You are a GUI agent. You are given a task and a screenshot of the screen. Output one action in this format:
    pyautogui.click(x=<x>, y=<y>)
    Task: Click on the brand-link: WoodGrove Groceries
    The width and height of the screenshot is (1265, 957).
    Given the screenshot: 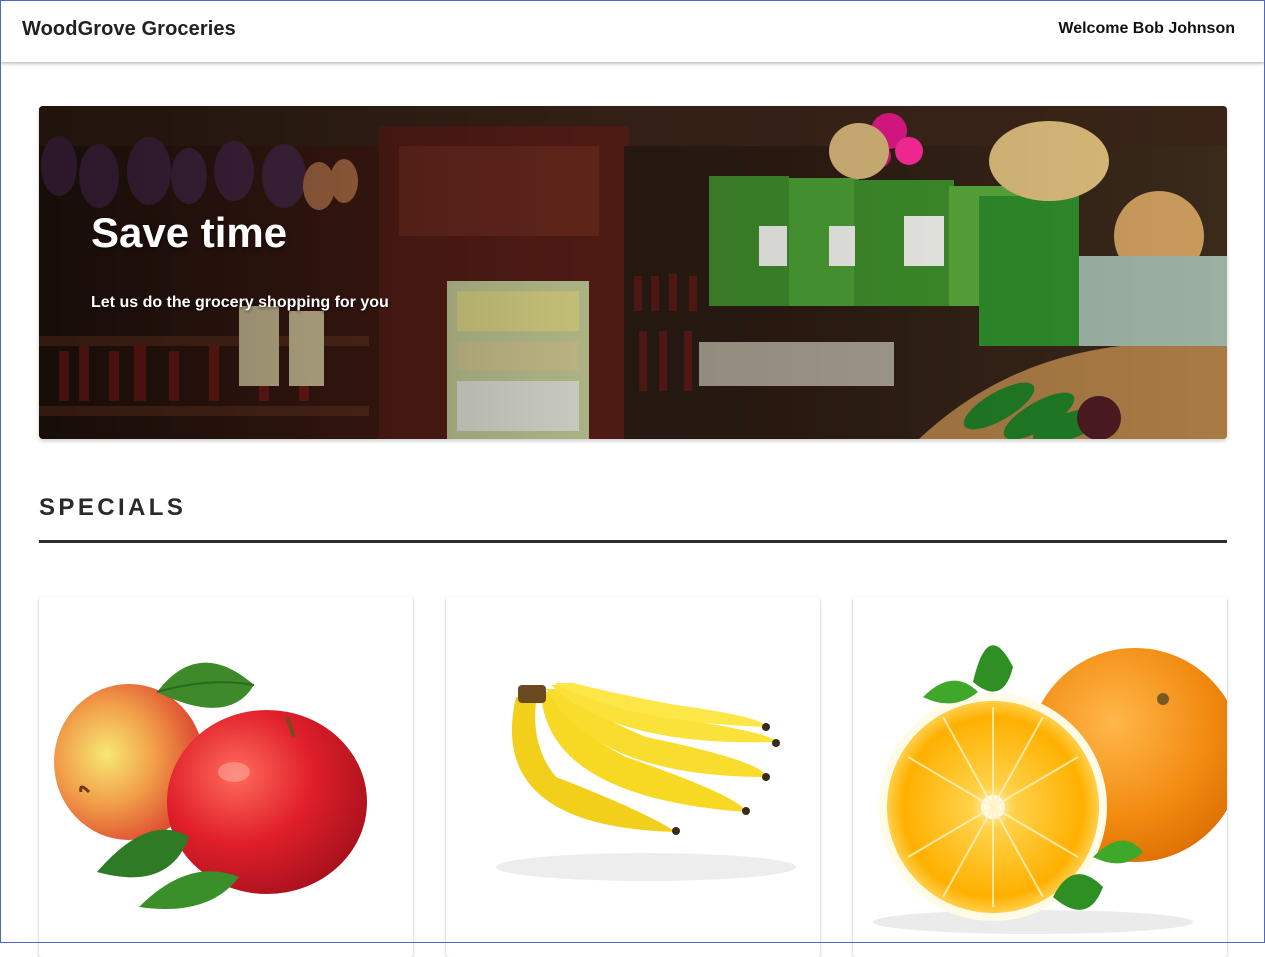 What is the action you would take?
    pyautogui.click(x=129, y=29)
    